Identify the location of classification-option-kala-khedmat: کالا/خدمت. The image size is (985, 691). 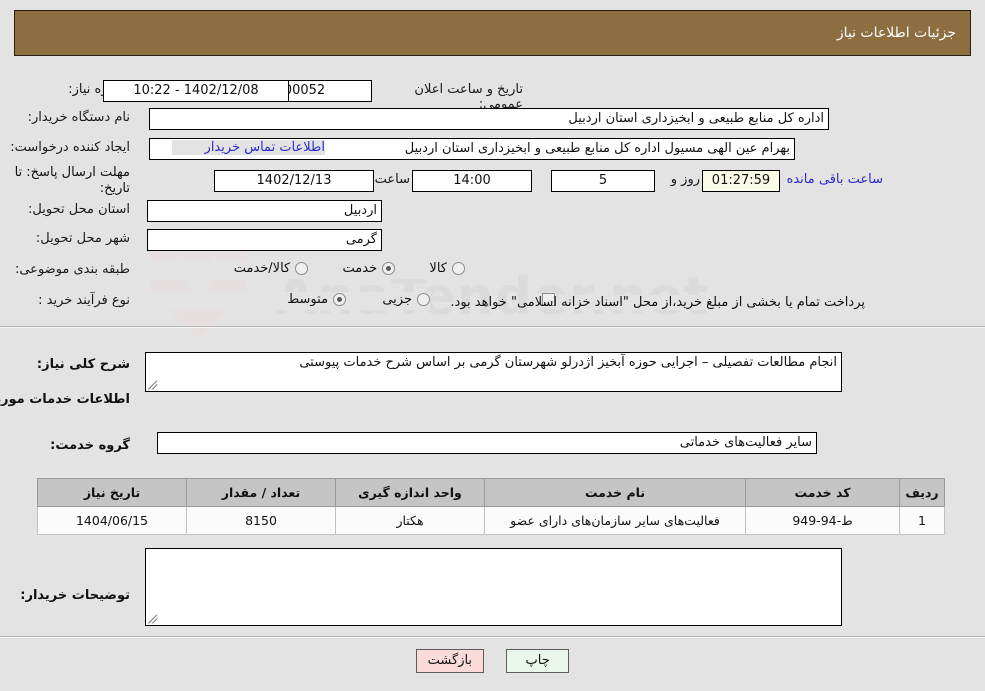
(271, 268).